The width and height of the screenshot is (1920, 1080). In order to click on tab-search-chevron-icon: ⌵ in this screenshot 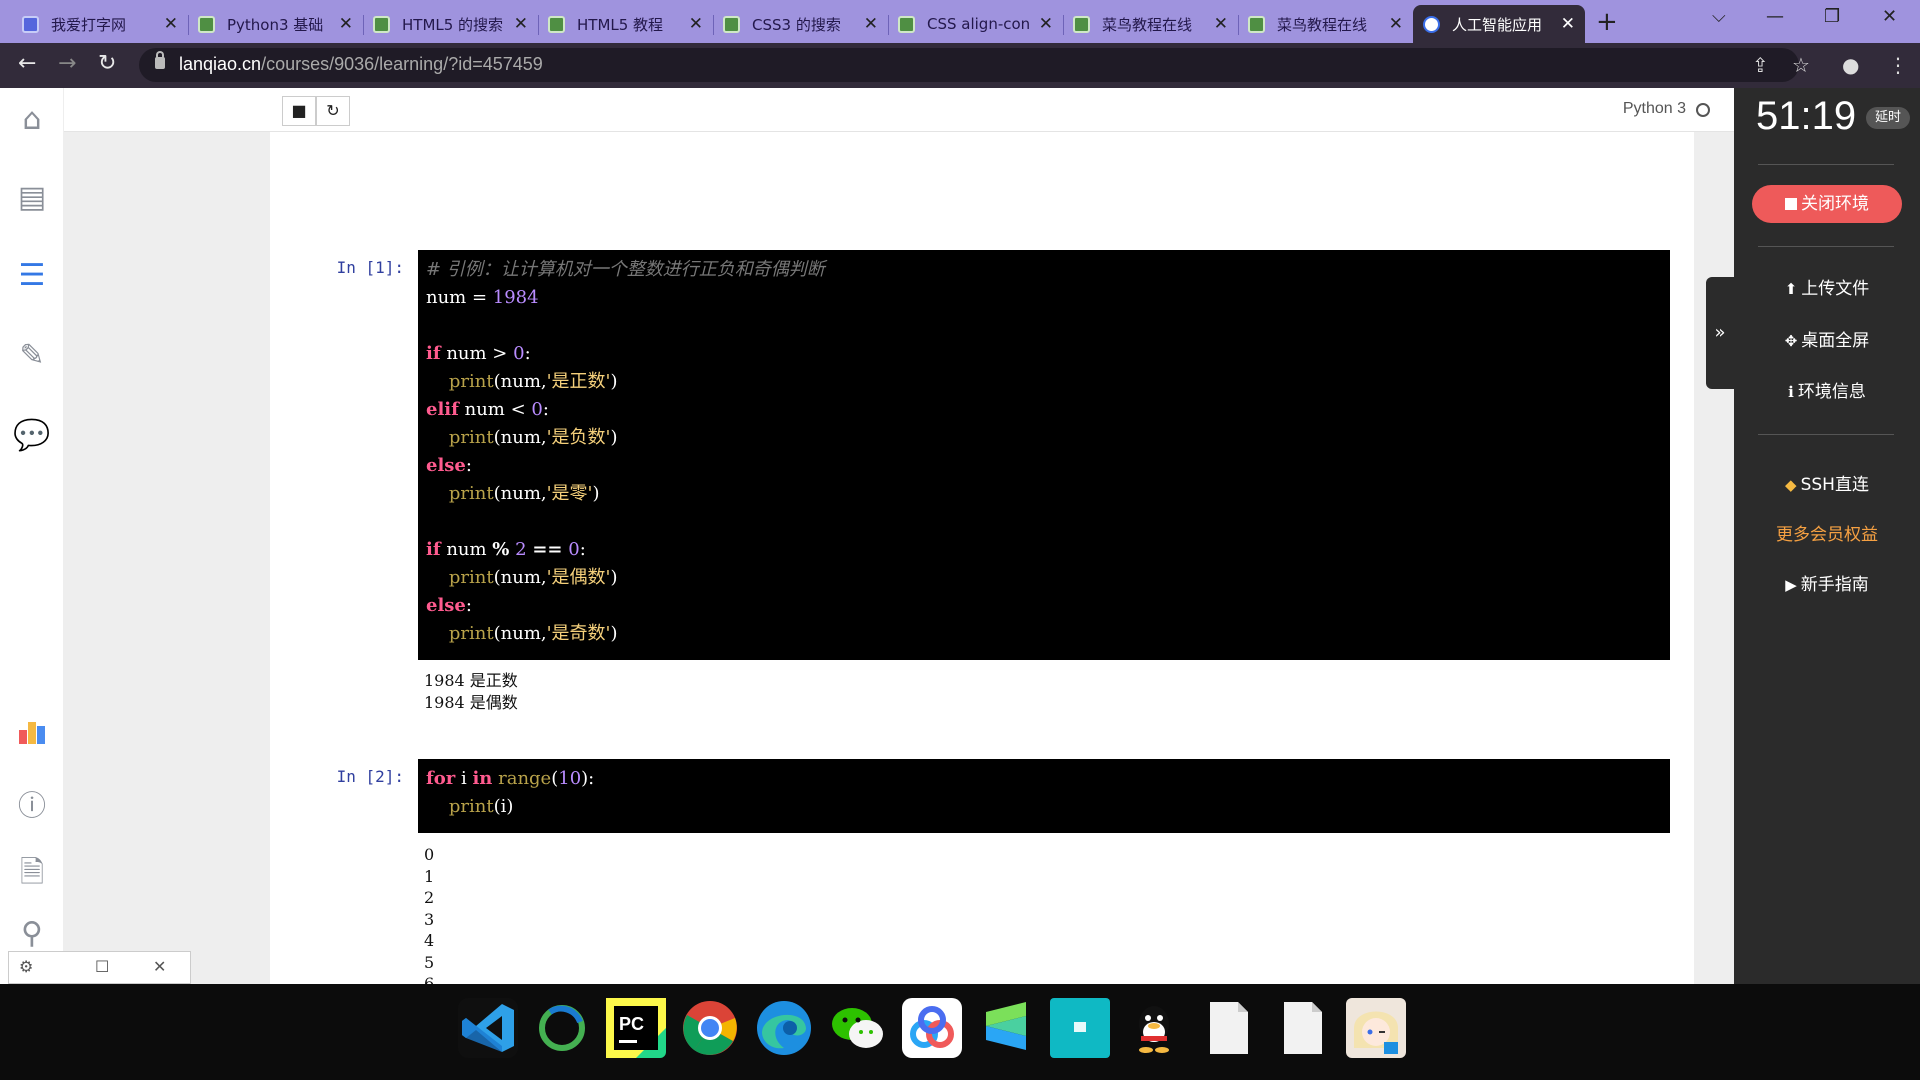, I will do `click(1719, 16)`.